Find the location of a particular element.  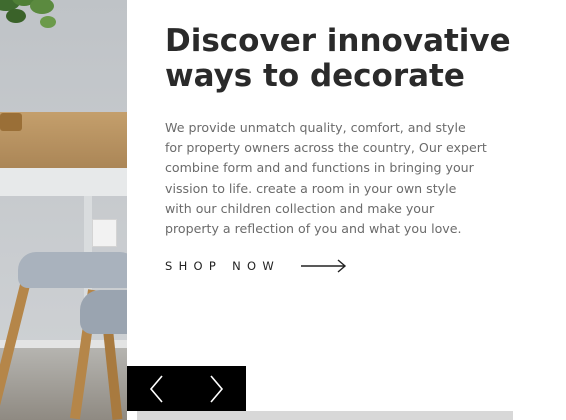

table-object is located at coordinates (11, 122).